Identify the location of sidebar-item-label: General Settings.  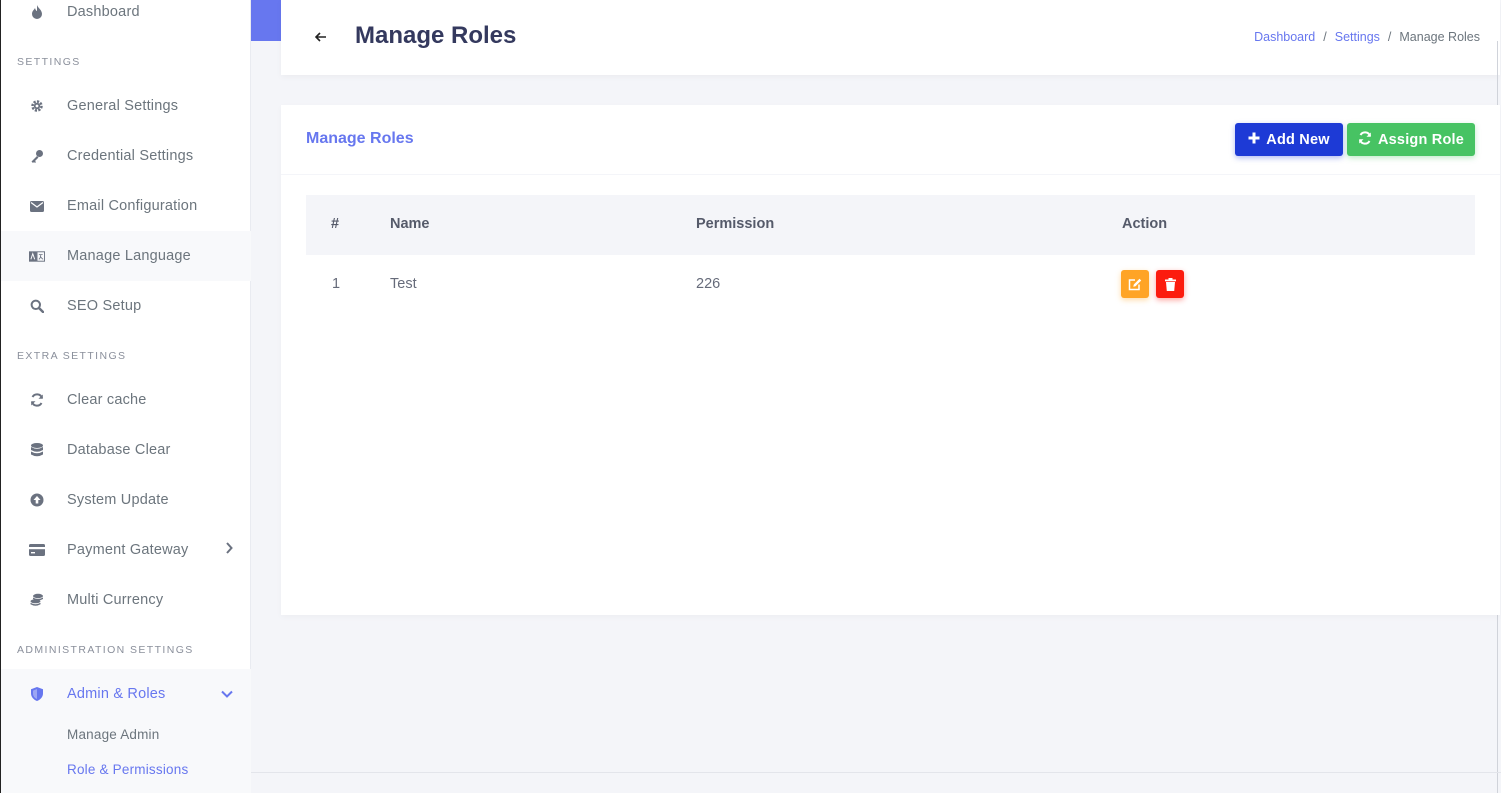
(123, 106).